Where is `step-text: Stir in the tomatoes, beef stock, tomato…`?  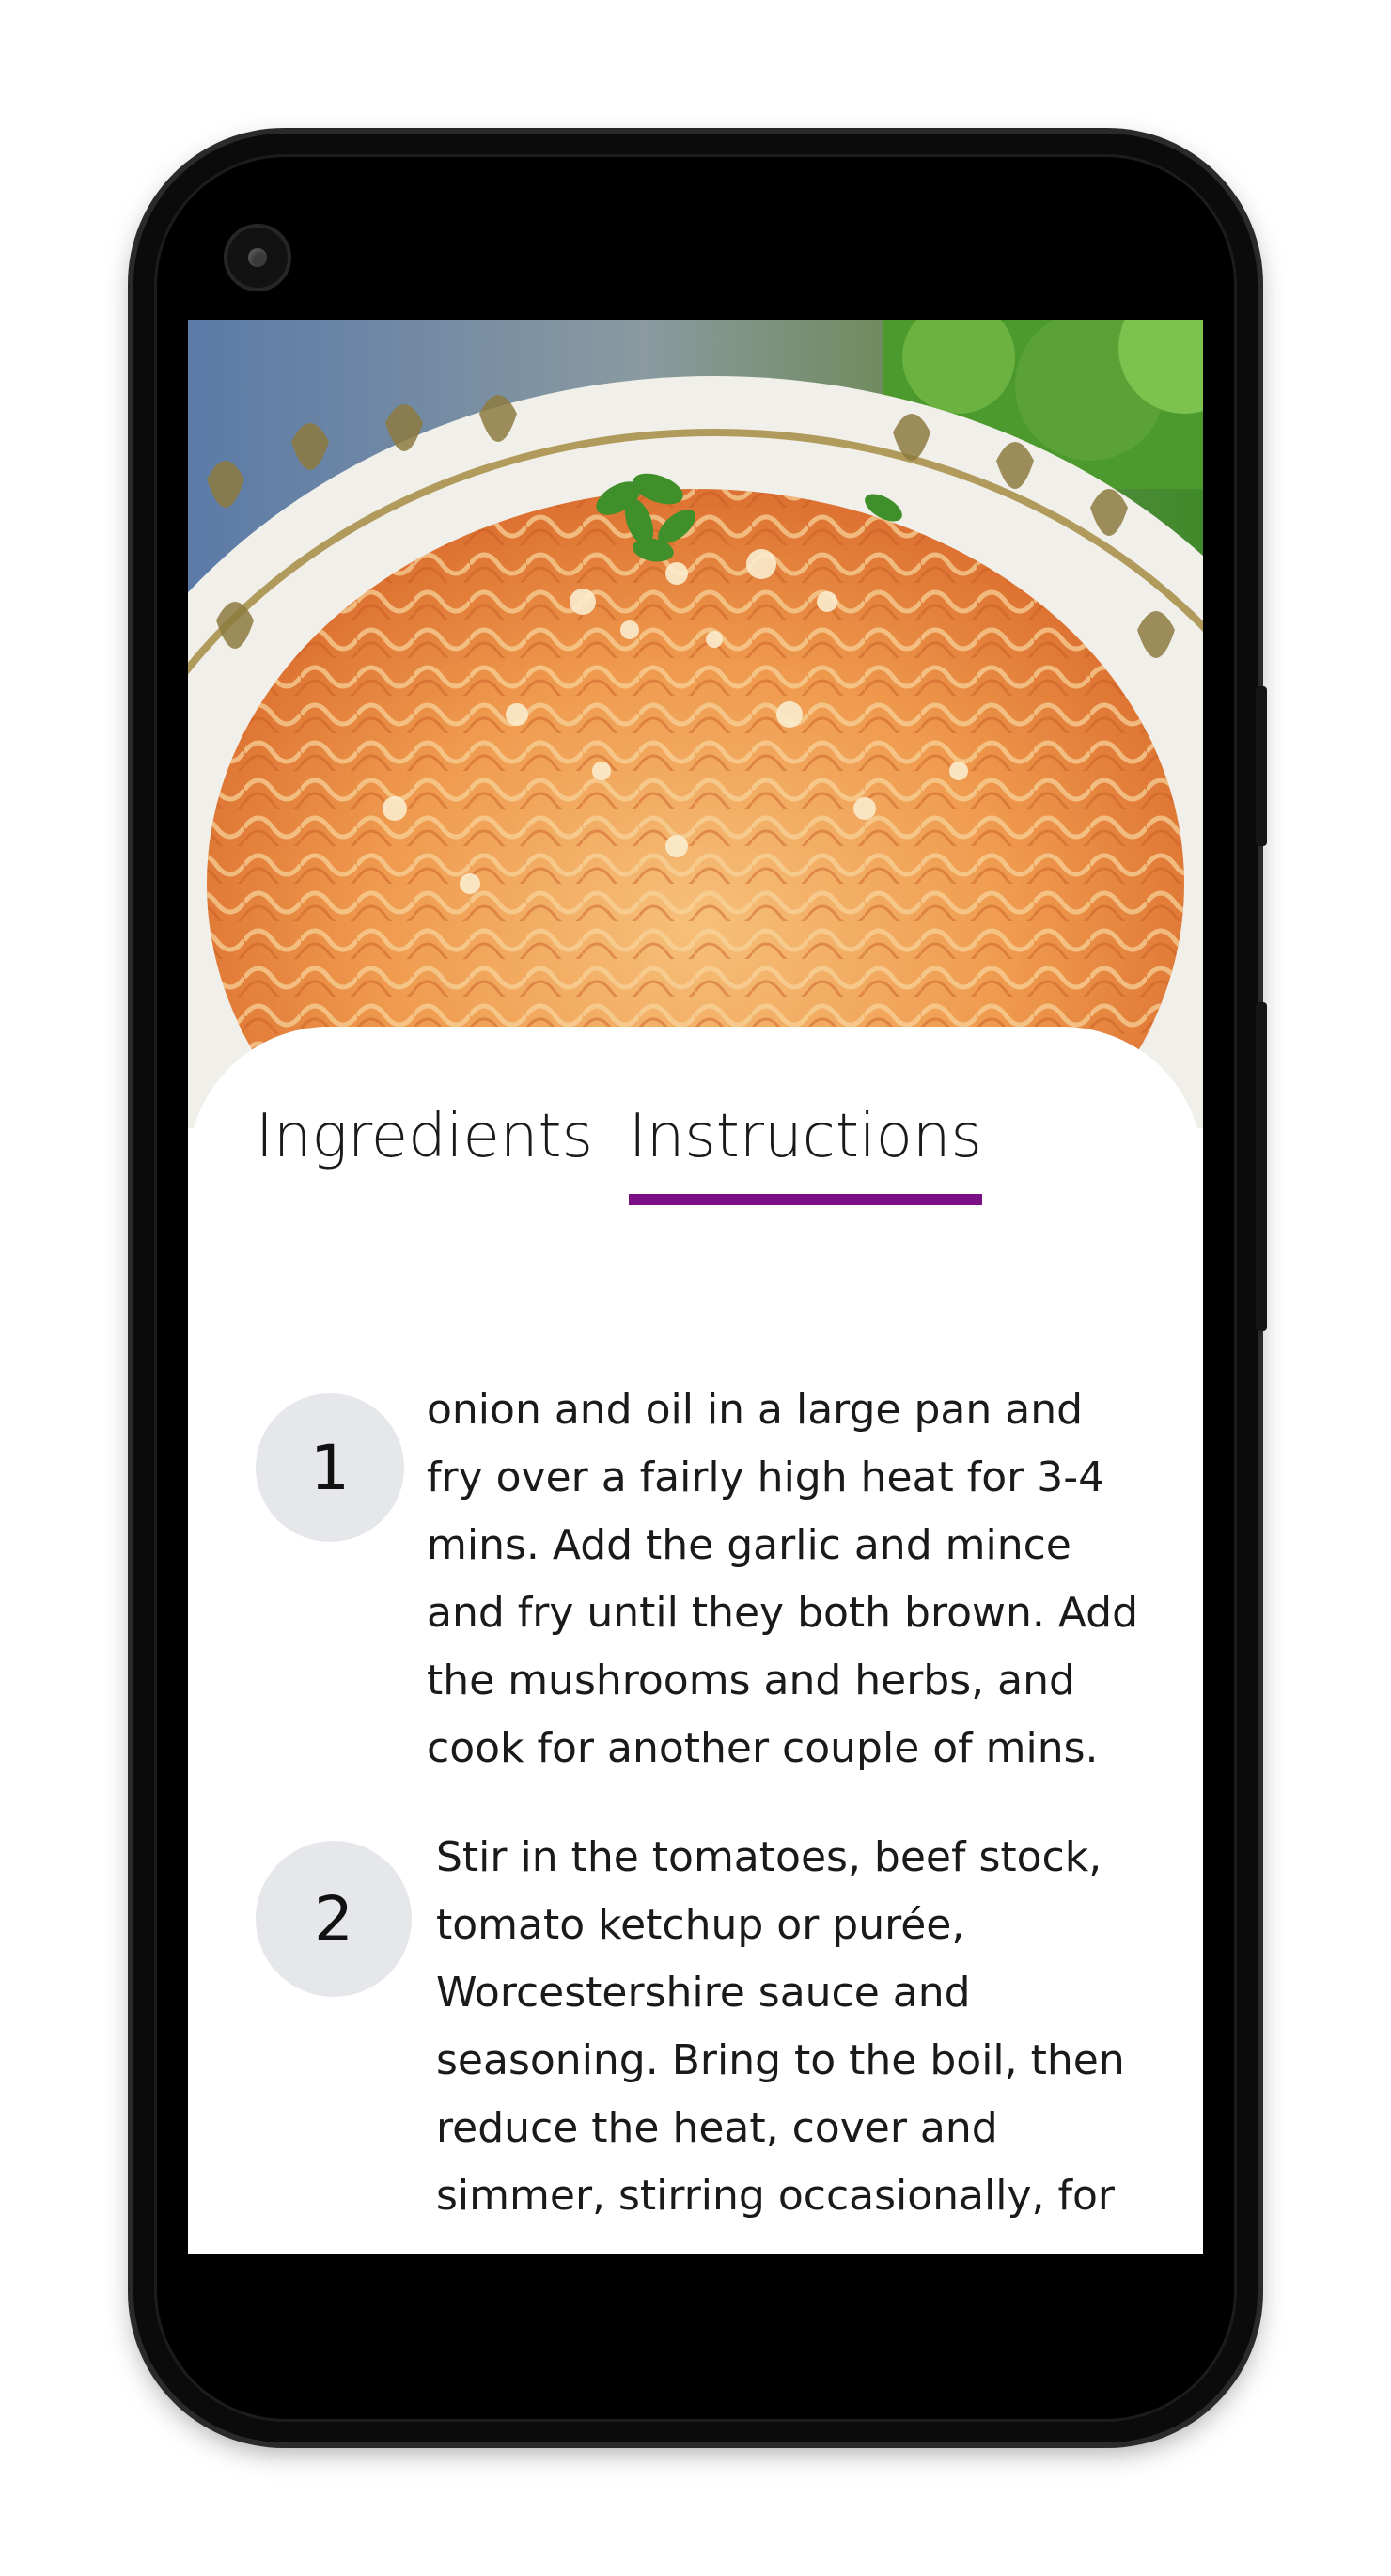 step-text: Stir in the tomatoes, beef stock, tomato… is located at coordinates (781, 2027).